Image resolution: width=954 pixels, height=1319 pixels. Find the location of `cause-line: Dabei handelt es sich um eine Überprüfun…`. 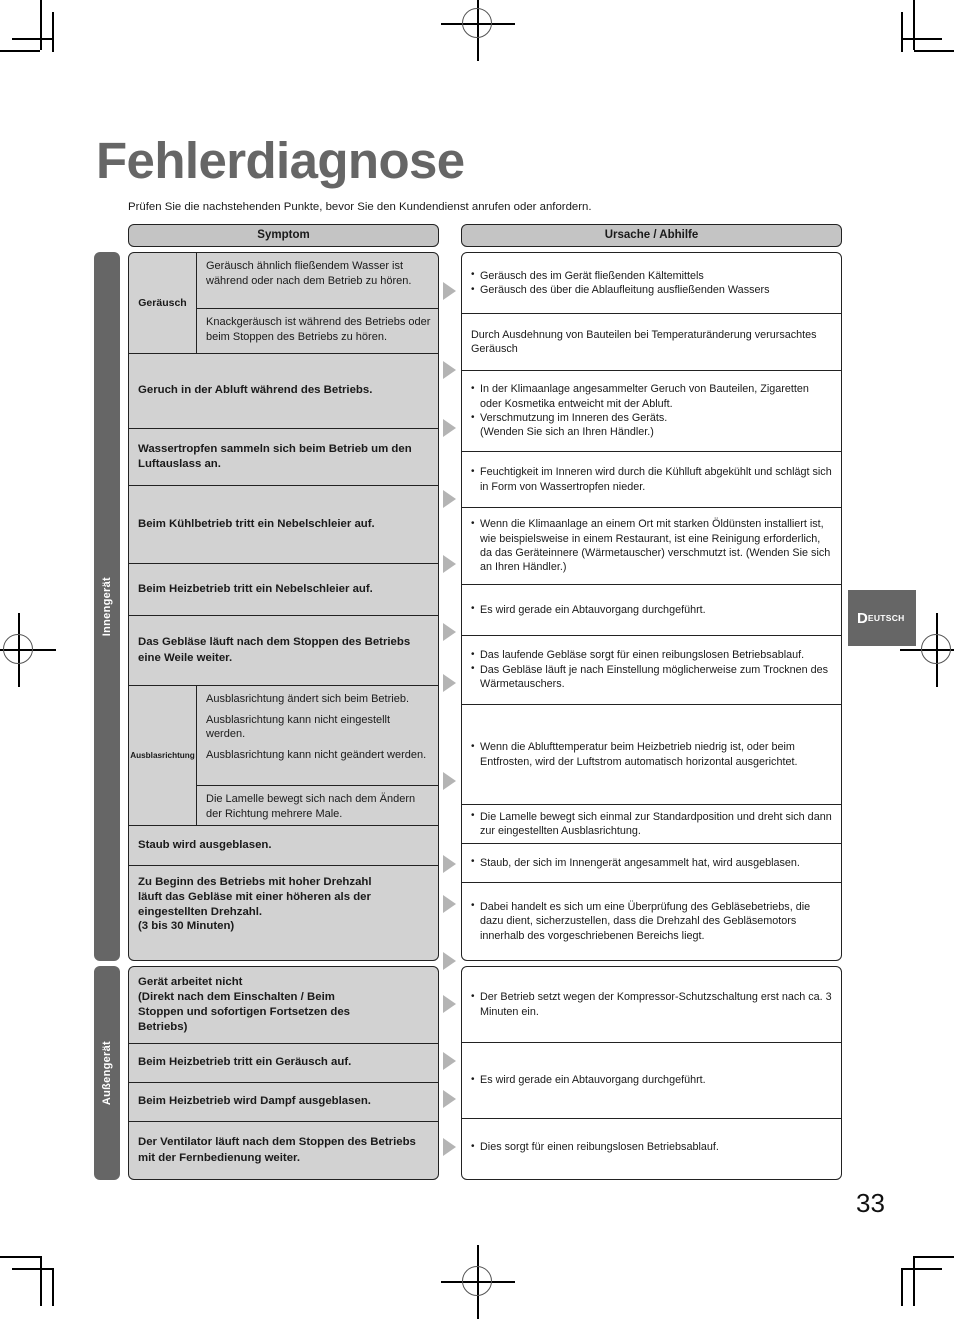

cause-line: Dabei handelt es sich um eine Überprüfun… is located at coordinates (652, 921).